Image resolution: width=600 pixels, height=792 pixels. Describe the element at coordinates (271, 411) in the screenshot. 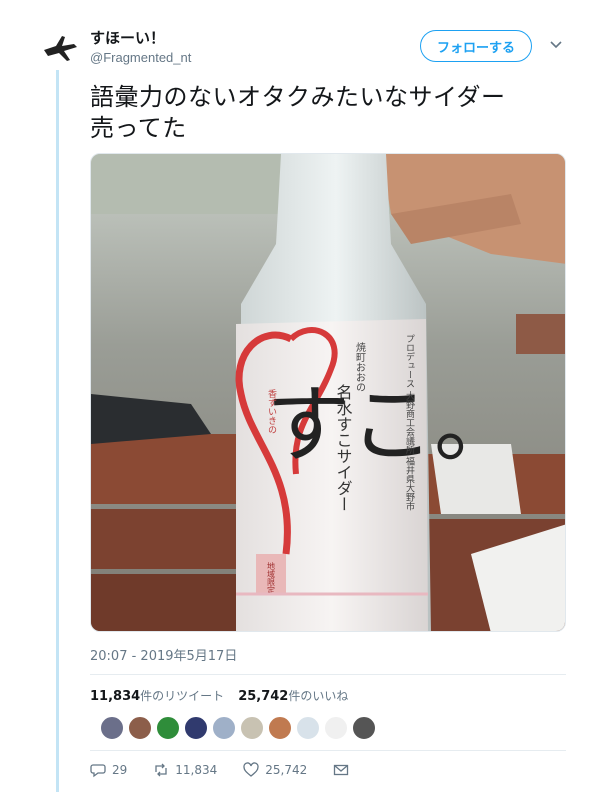

I see `svg-text: 香ずいきの` at that location.